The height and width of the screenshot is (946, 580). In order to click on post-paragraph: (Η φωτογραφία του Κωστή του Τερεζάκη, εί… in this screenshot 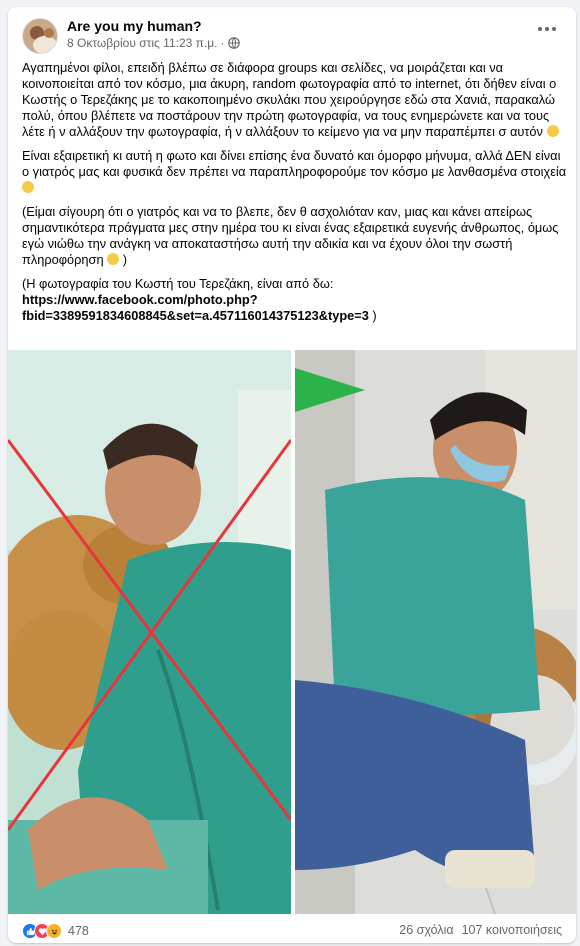, I will do `click(199, 299)`.